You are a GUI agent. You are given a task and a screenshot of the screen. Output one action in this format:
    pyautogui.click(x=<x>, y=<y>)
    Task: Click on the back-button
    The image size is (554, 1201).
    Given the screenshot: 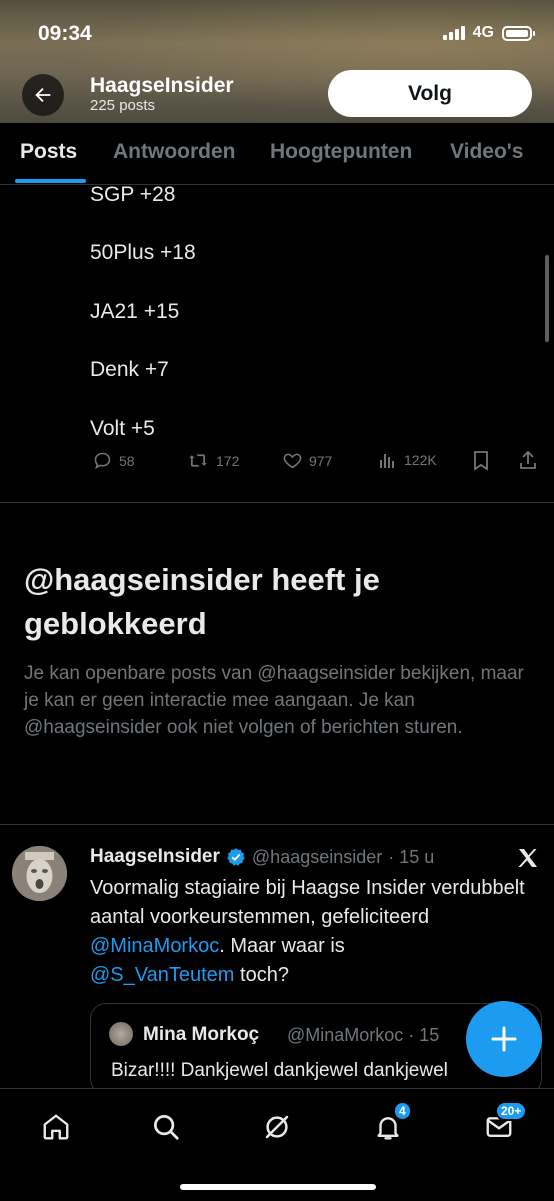 What is the action you would take?
    pyautogui.click(x=43, y=95)
    